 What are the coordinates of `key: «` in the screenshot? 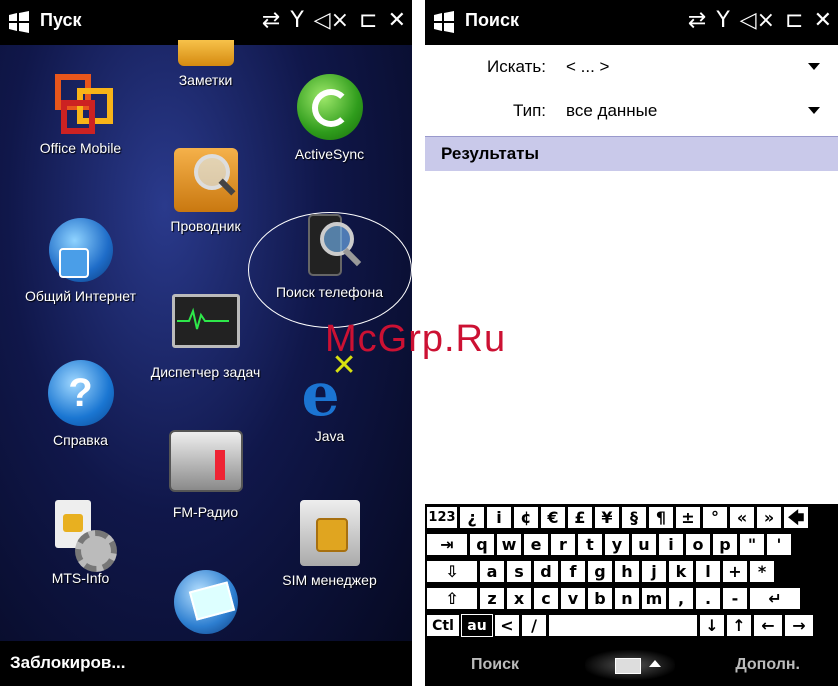 It's located at (742, 517).